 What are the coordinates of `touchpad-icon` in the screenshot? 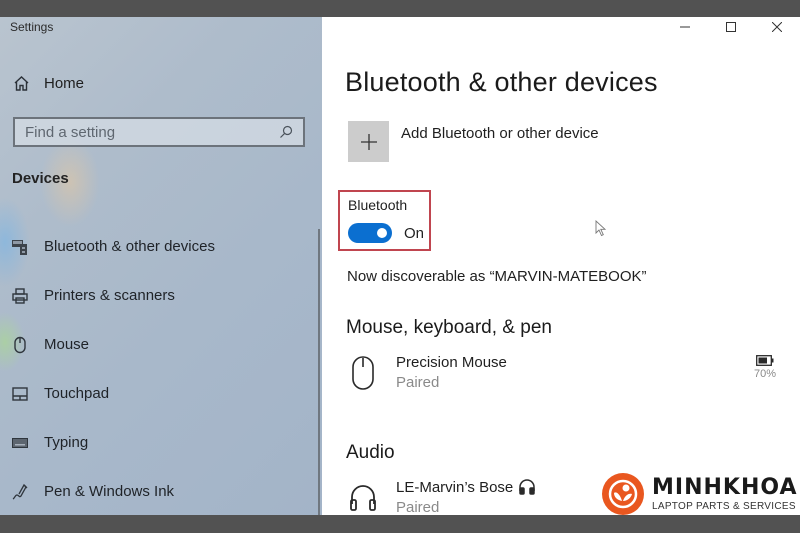 It's located at (20, 394).